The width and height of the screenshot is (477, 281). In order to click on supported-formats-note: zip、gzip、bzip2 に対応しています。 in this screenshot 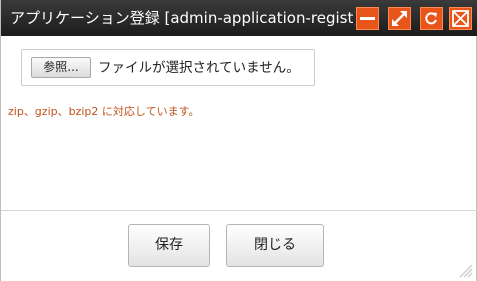, I will do `click(104, 111)`.